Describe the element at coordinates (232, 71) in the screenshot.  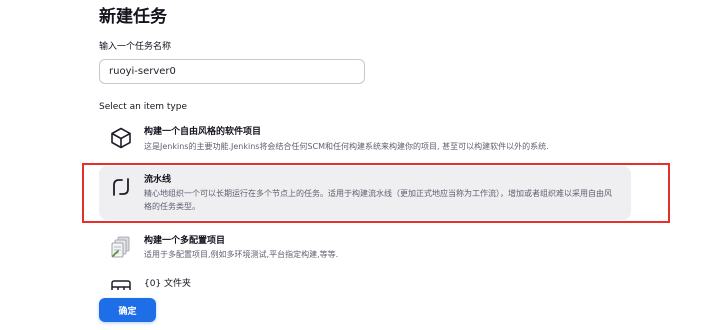
I see `item-name-input` at that location.